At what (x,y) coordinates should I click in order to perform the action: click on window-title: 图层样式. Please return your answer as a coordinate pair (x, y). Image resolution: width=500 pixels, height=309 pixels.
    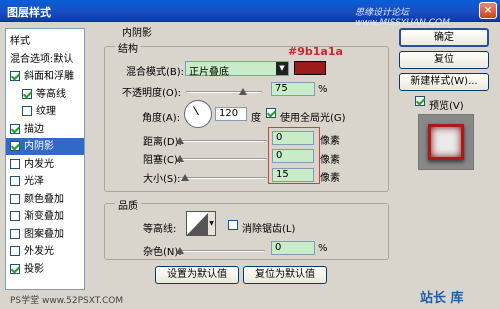
    Looking at the image, I should click on (29, 12).